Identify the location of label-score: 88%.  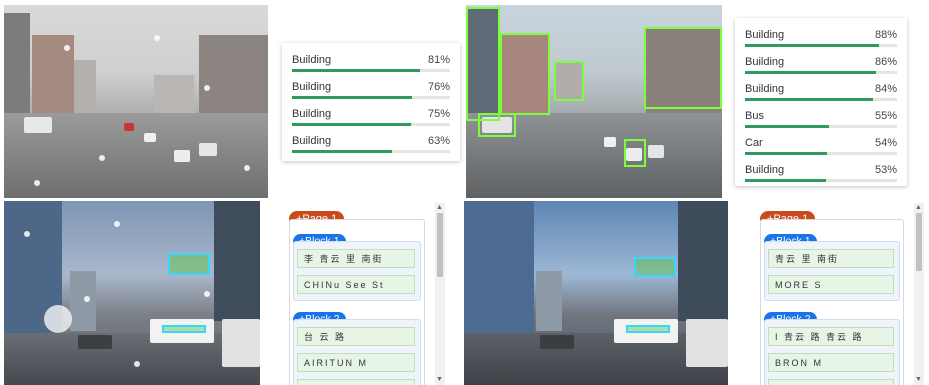
(885, 35).